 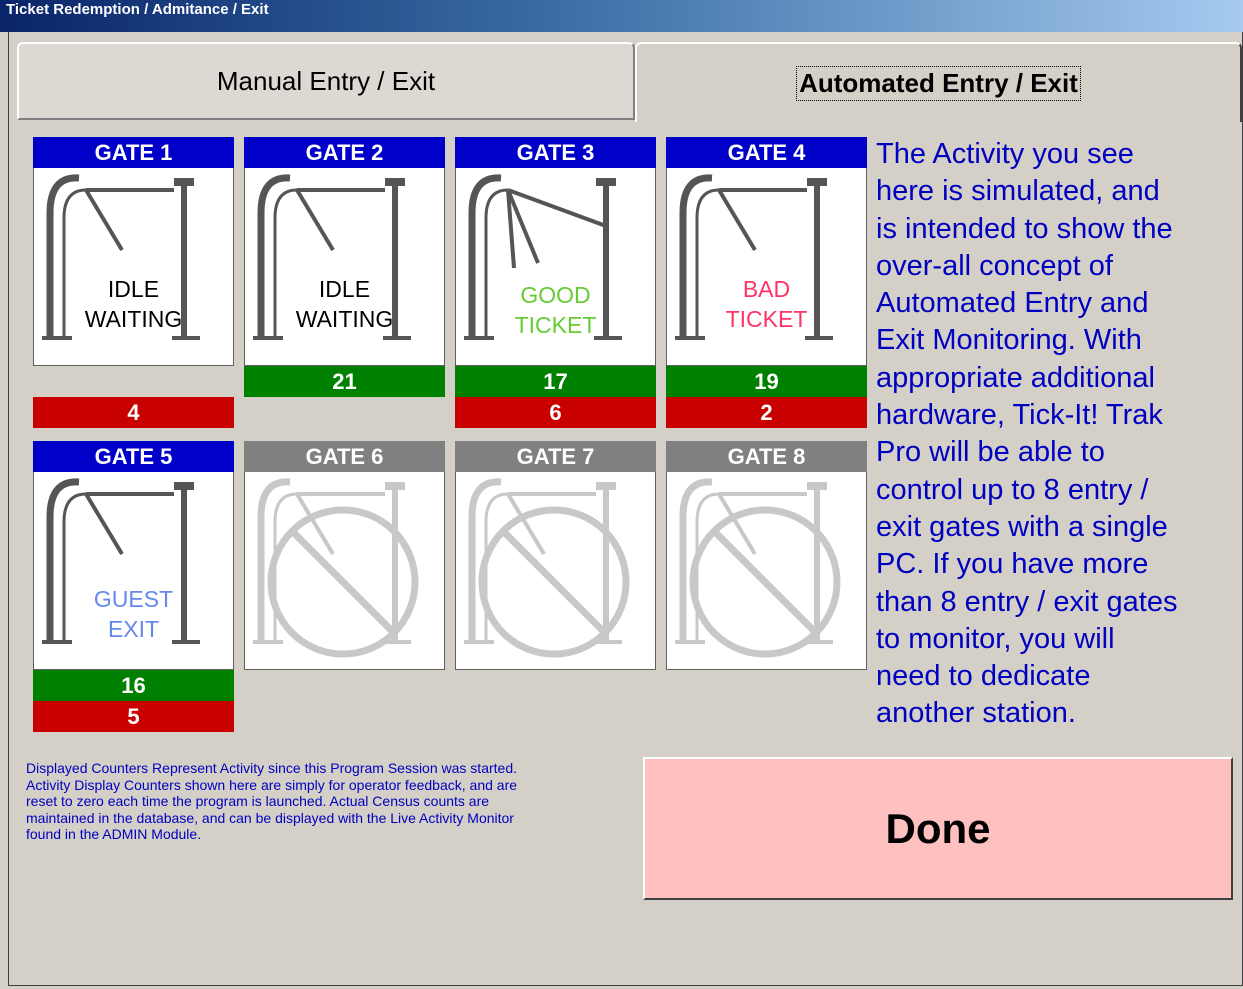 I want to click on done-button: Done, so click(x=938, y=828).